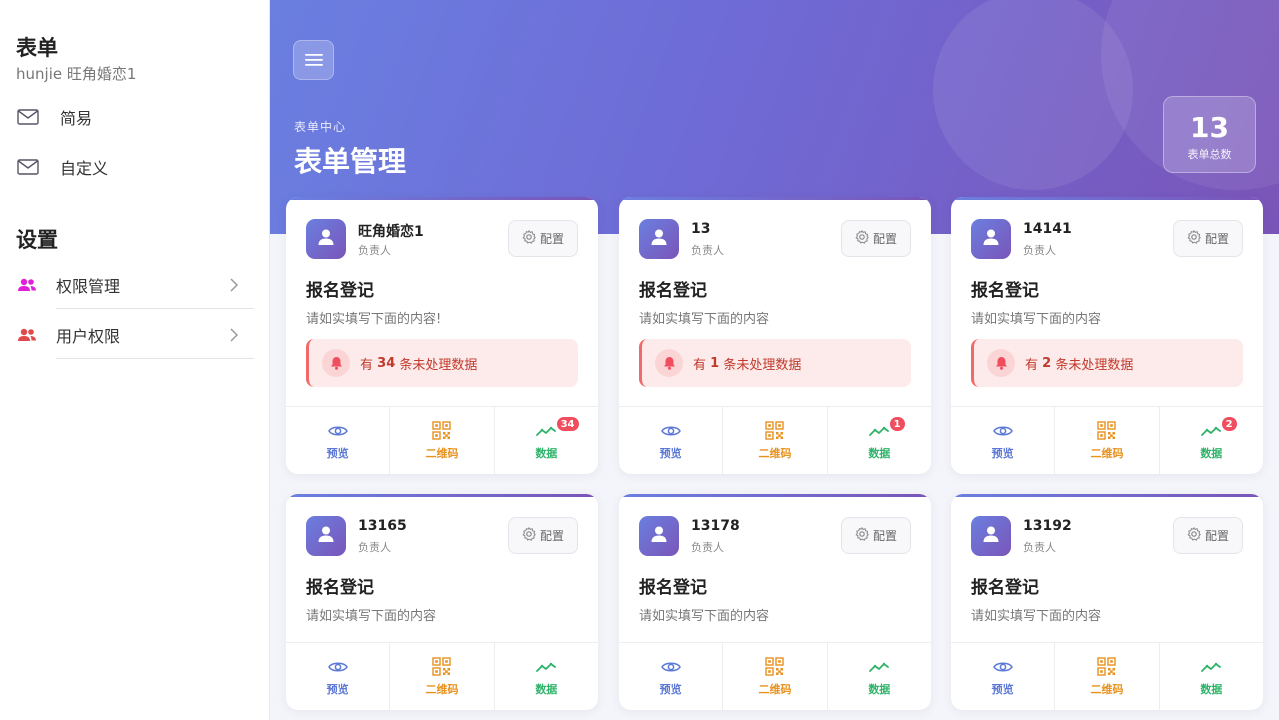 Image resolution: width=1279 pixels, height=720 pixels. Describe the element at coordinates (135, 335) in the screenshot. I see `sidebar-item-user-permission: 用户权限` at that location.